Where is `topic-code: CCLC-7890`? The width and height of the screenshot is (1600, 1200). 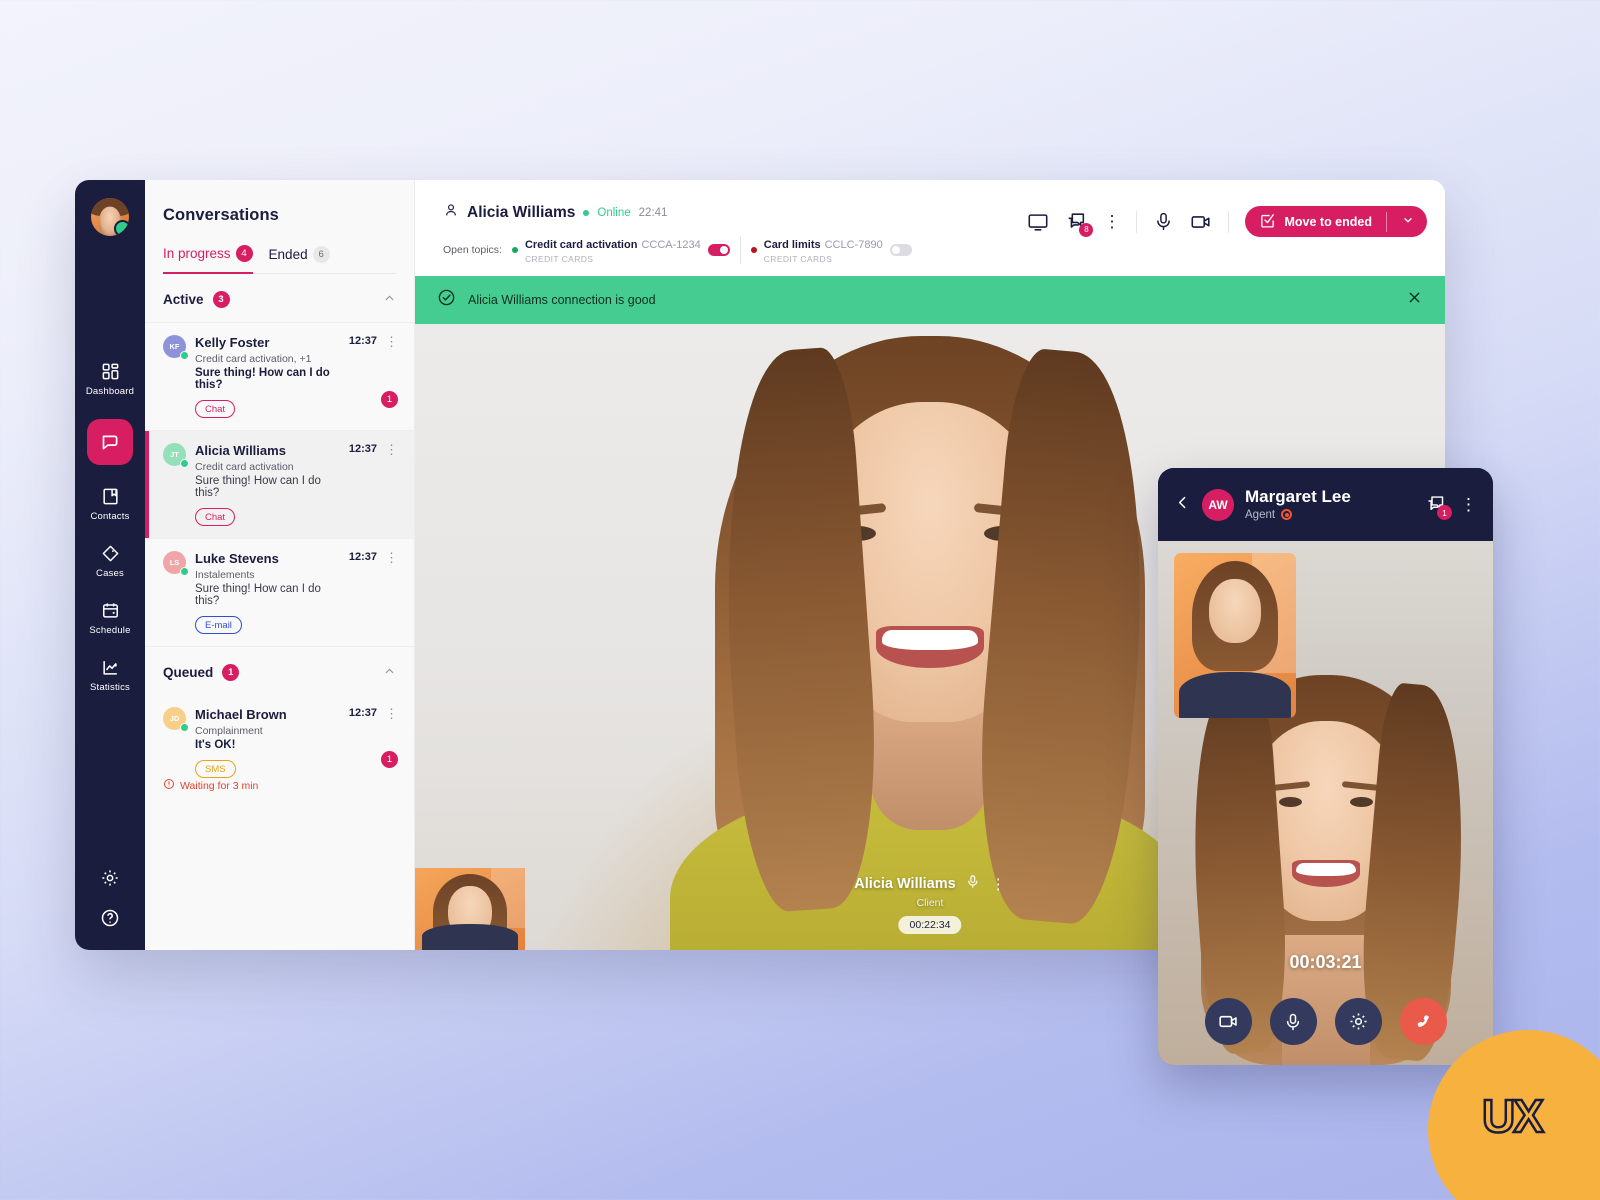
topic-code: CCLC-7890 is located at coordinates (853, 245).